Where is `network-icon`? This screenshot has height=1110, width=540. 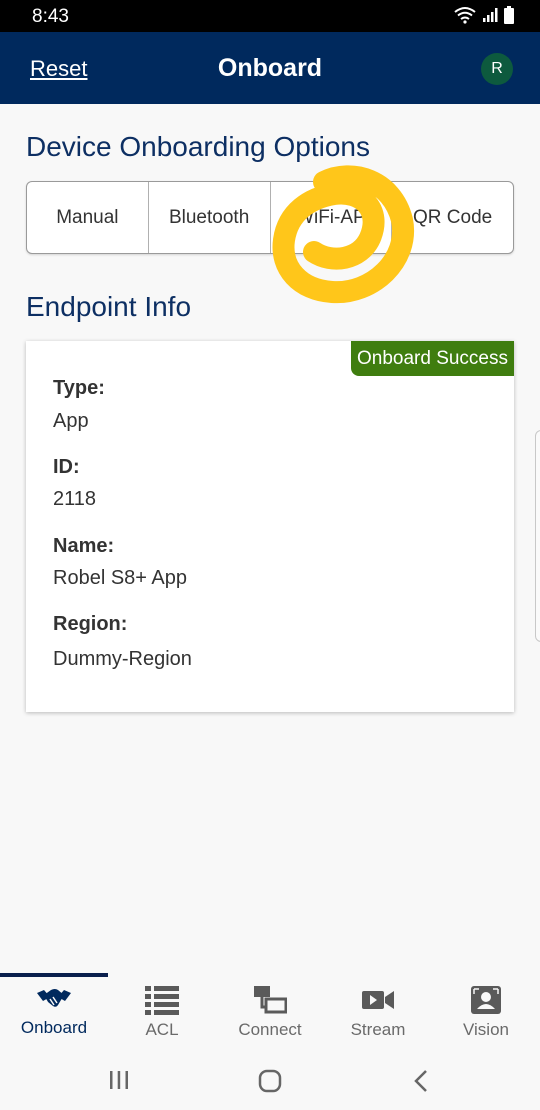
network-icon is located at coordinates (270, 1000).